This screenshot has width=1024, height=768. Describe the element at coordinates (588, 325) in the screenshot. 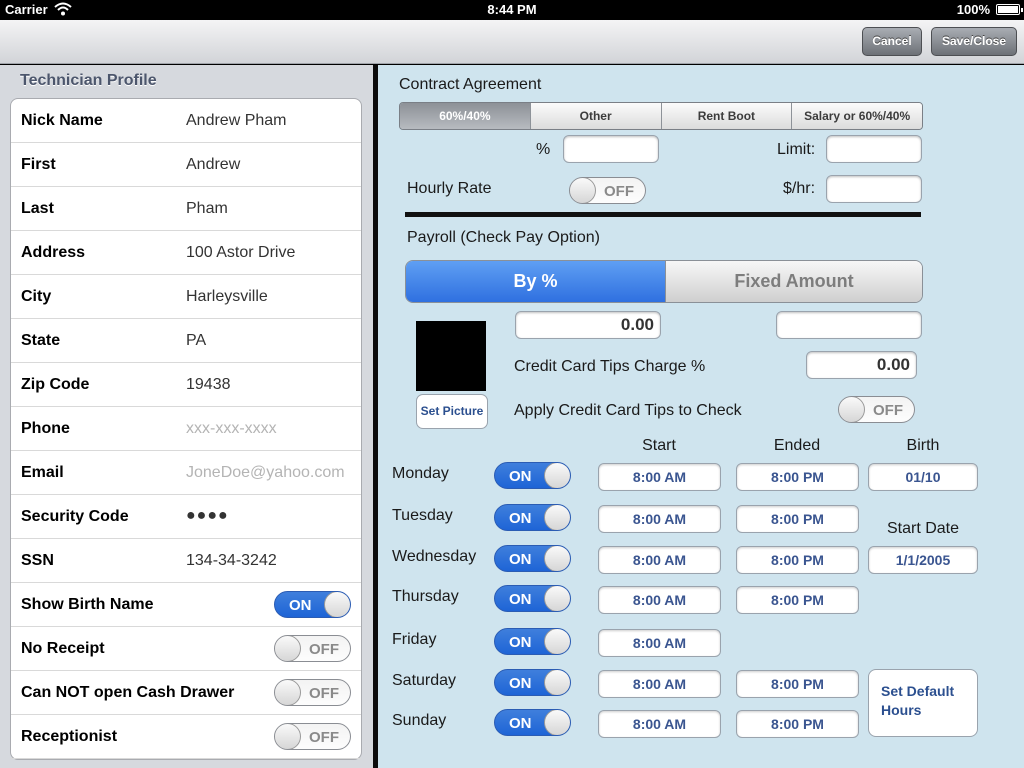

I see `pay-percent-input: 0.00` at that location.